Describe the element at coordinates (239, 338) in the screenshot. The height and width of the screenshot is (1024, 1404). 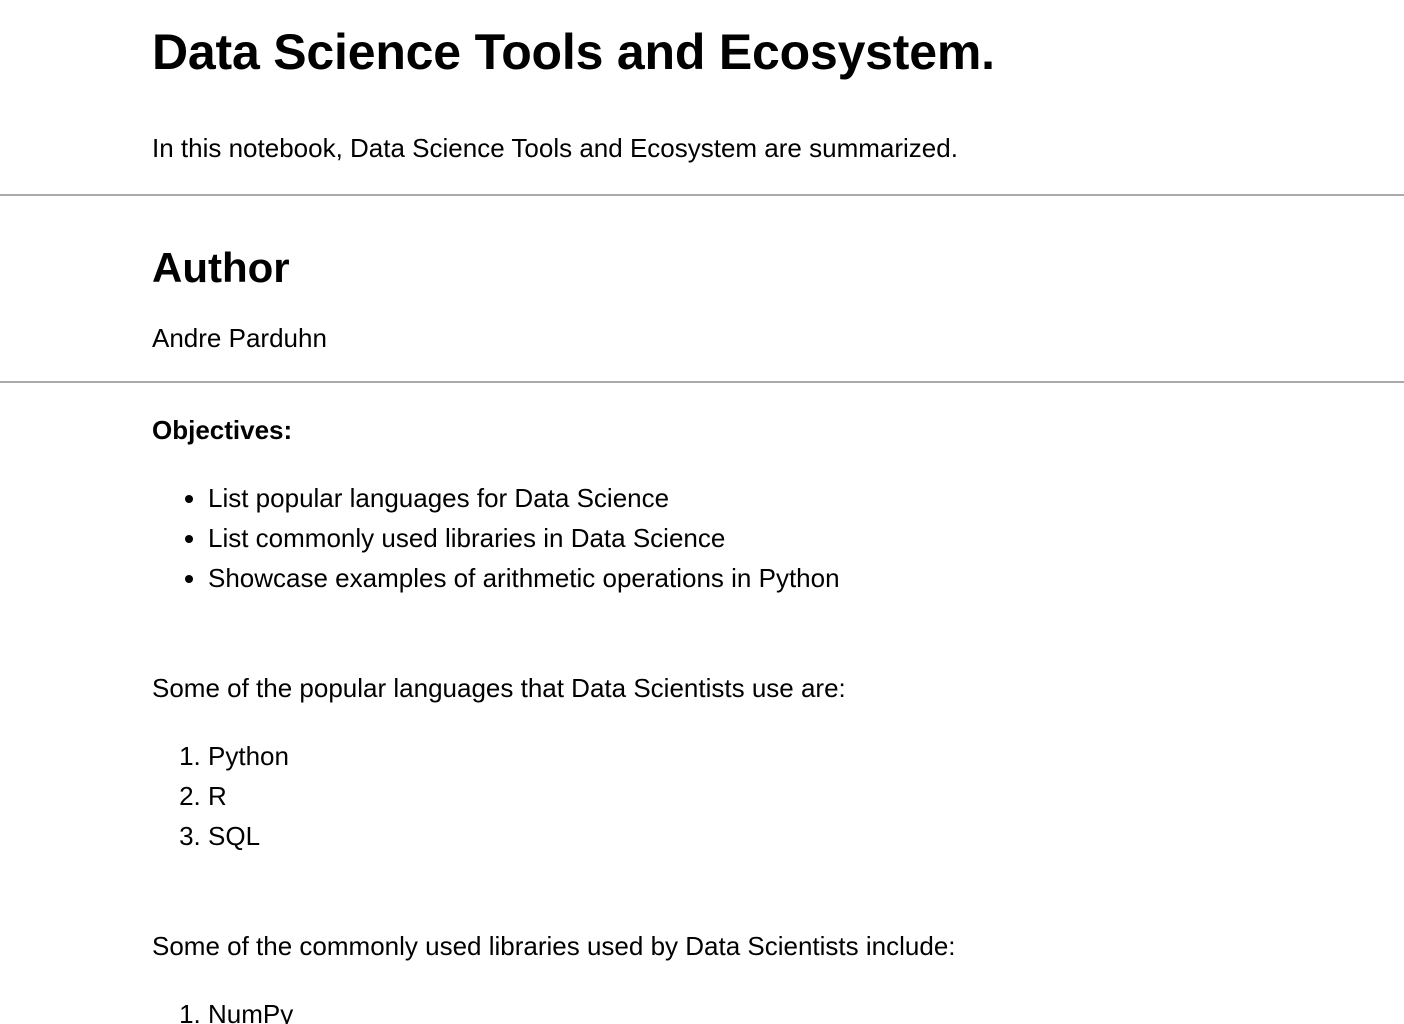
I see `author-name: Andre Parduhn` at that location.